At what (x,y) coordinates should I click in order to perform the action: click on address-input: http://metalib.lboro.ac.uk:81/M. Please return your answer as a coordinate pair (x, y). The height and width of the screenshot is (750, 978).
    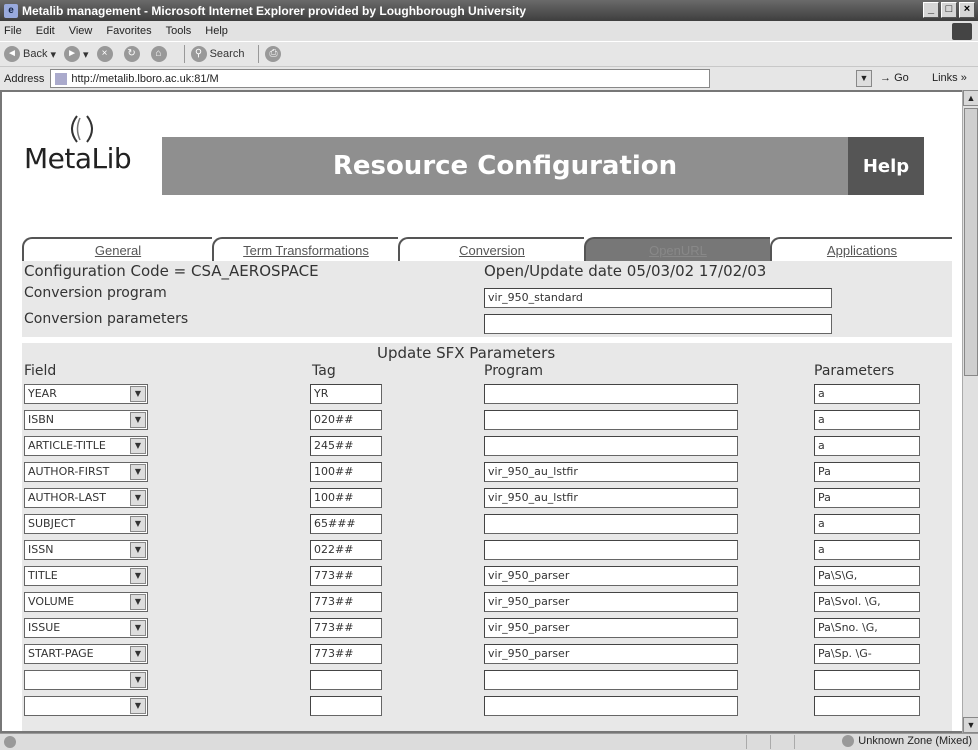
    Looking at the image, I should click on (380, 78).